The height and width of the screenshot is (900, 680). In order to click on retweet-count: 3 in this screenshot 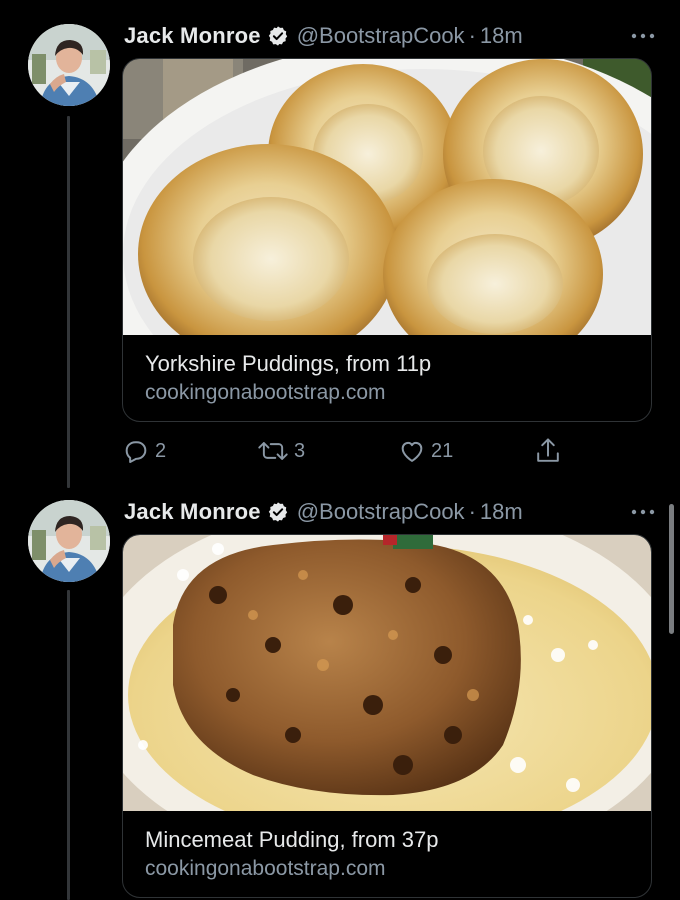, I will do `click(300, 450)`.